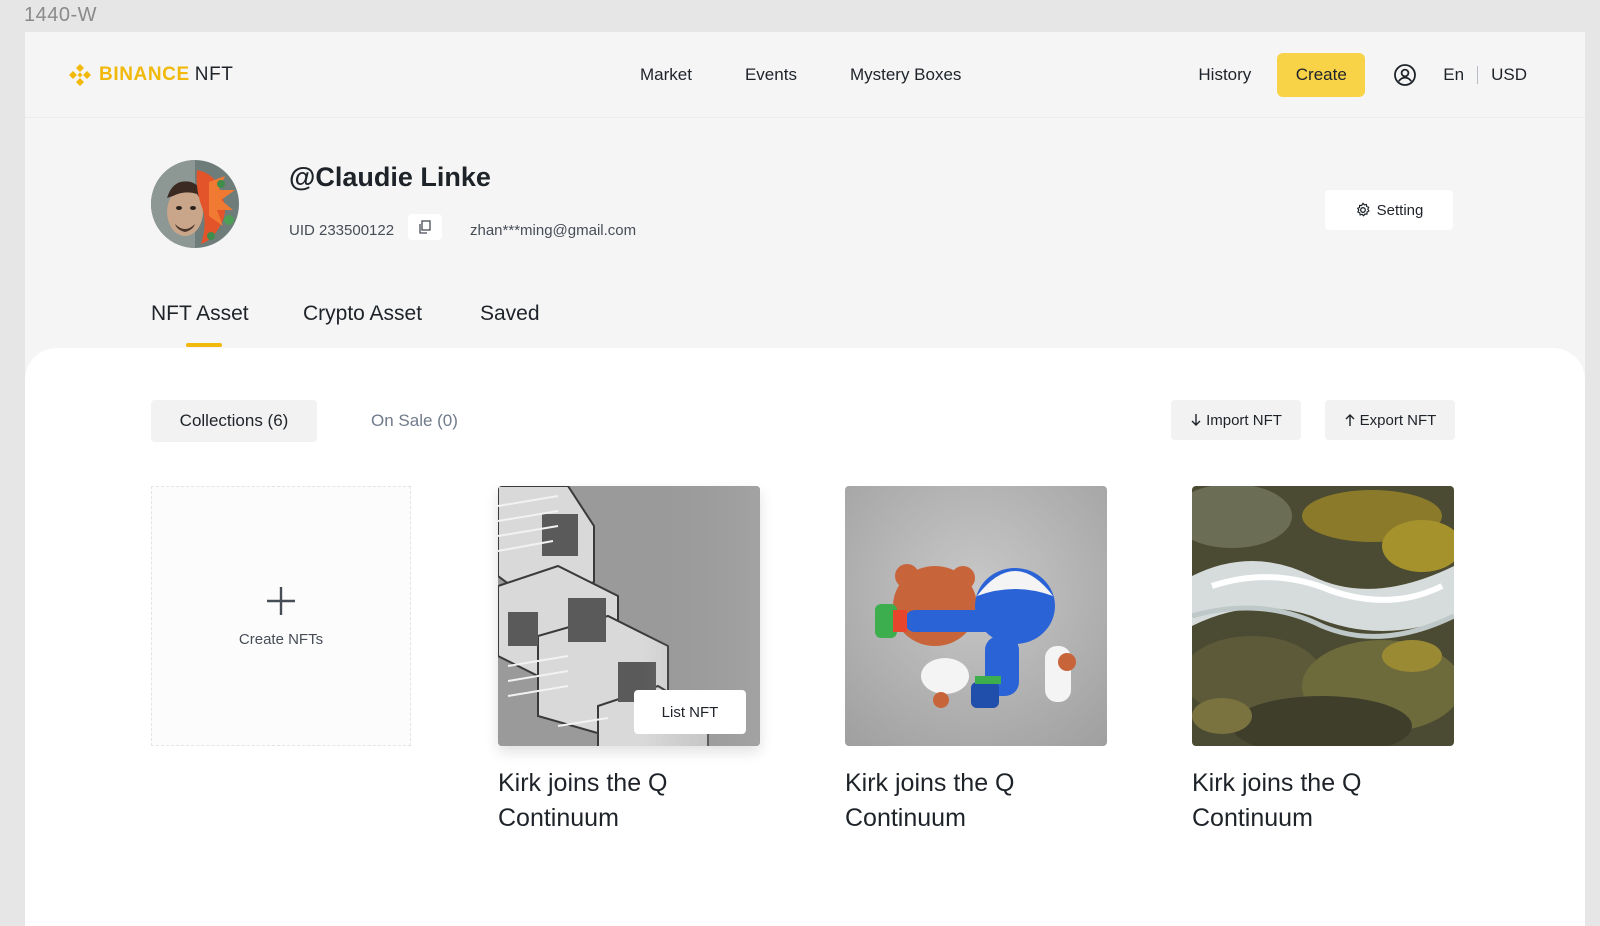 Image resolution: width=1600 pixels, height=926 pixels. What do you see at coordinates (800, 75) in the screenshot?
I see `main-nav: Market Events Mystery Boxes` at bounding box center [800, 75].